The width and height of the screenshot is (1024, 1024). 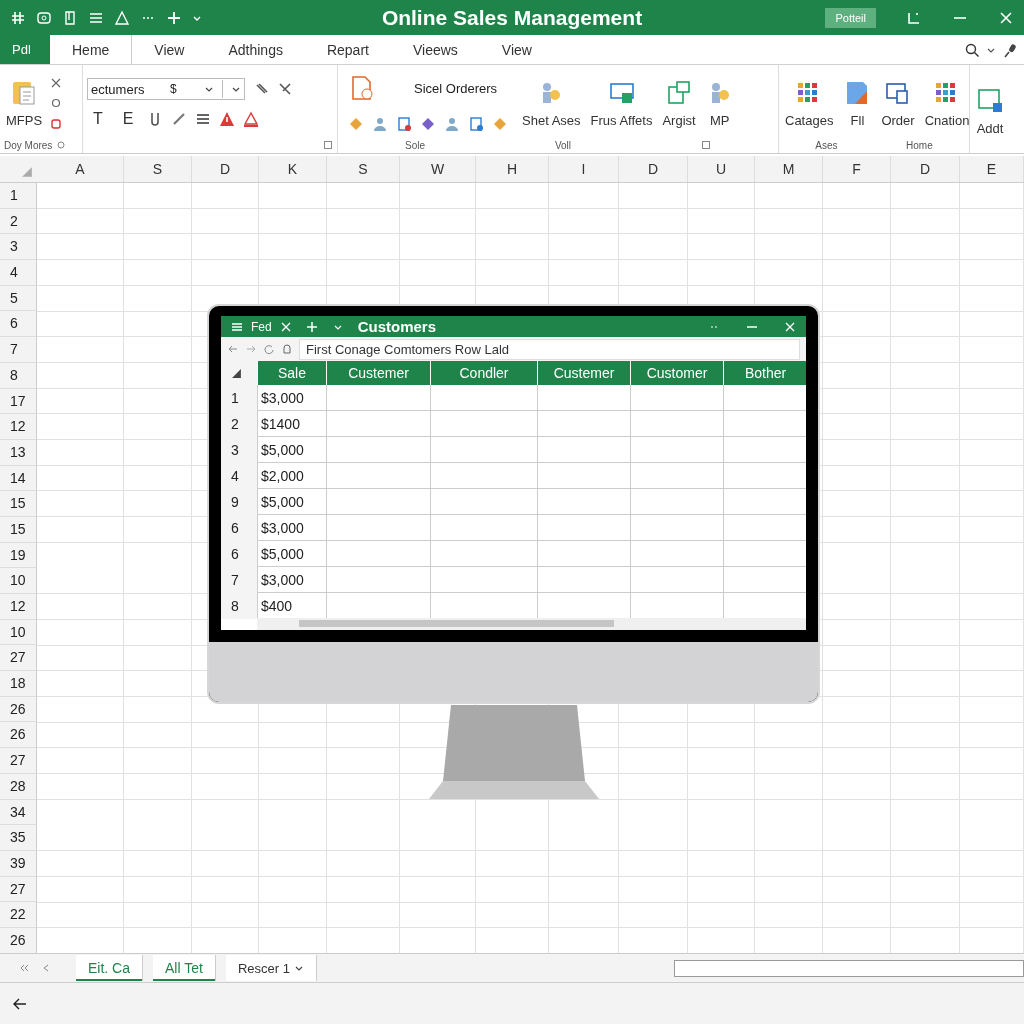 I want to click on column-header: W, so click(x=438, y=169).